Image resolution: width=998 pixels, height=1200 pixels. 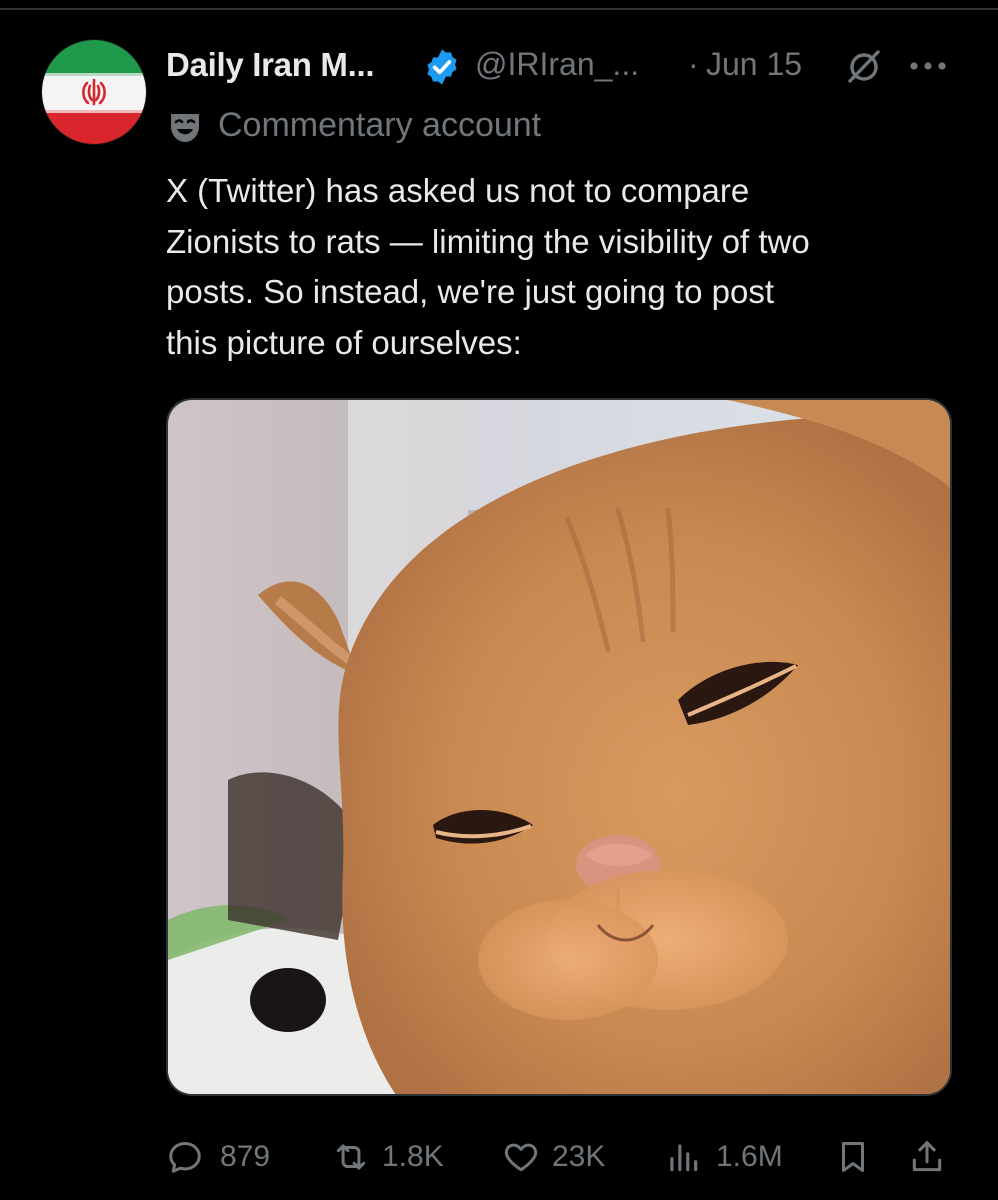 What do you see at coordinates (754, 64) in the screenshot?
I see `tweet-date: Jun 15` at bounding box center [754, 64].